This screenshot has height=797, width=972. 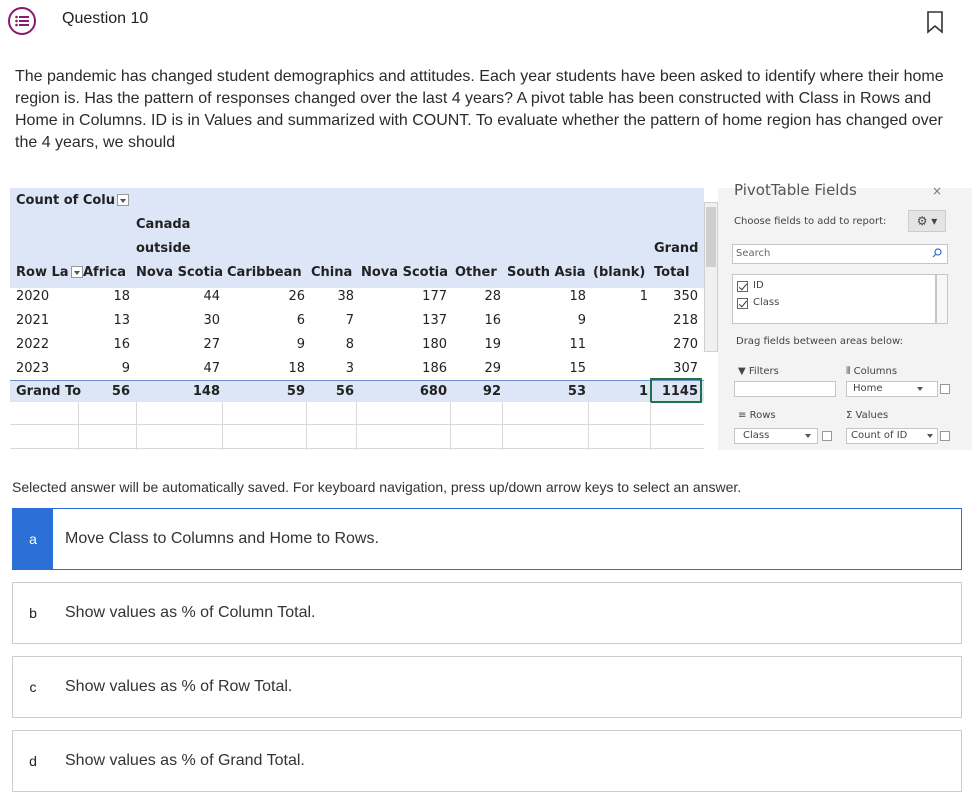 I want to click on table-cell: 29, so click(x=492, y=368).